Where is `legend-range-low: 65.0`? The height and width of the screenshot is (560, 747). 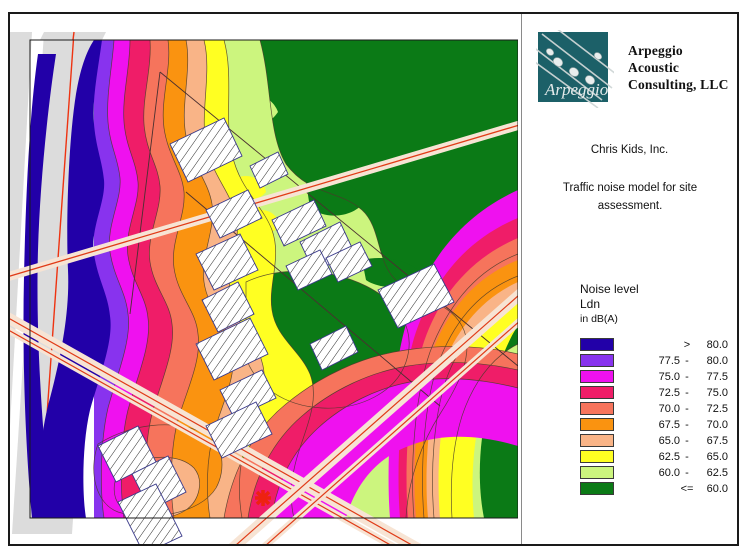 legend-range-low: 65.0 is located at coordinates (669, 440).